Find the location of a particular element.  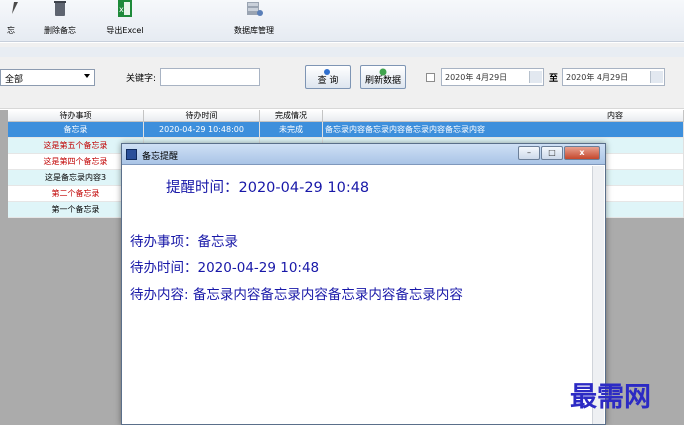

dialog-titlebar: 备忘提醒 – □ x is located at coordinates (363, 154).